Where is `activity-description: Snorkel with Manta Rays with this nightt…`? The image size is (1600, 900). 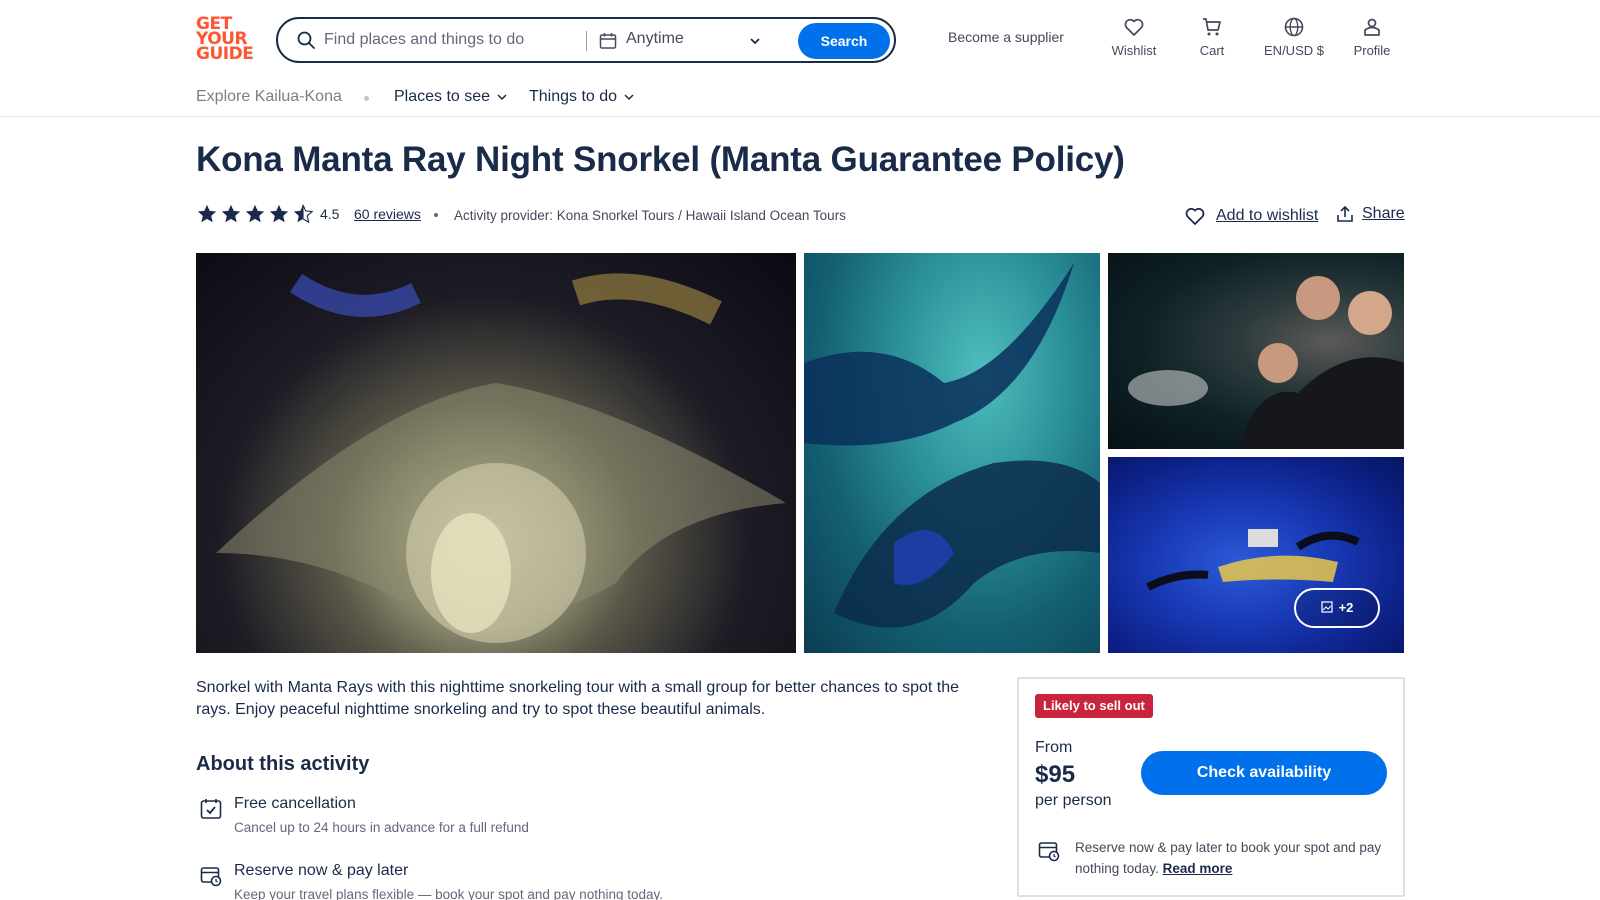
activity-description: Snorkel with Manta Rays with this nightt… is located at coordinates (578, 698).